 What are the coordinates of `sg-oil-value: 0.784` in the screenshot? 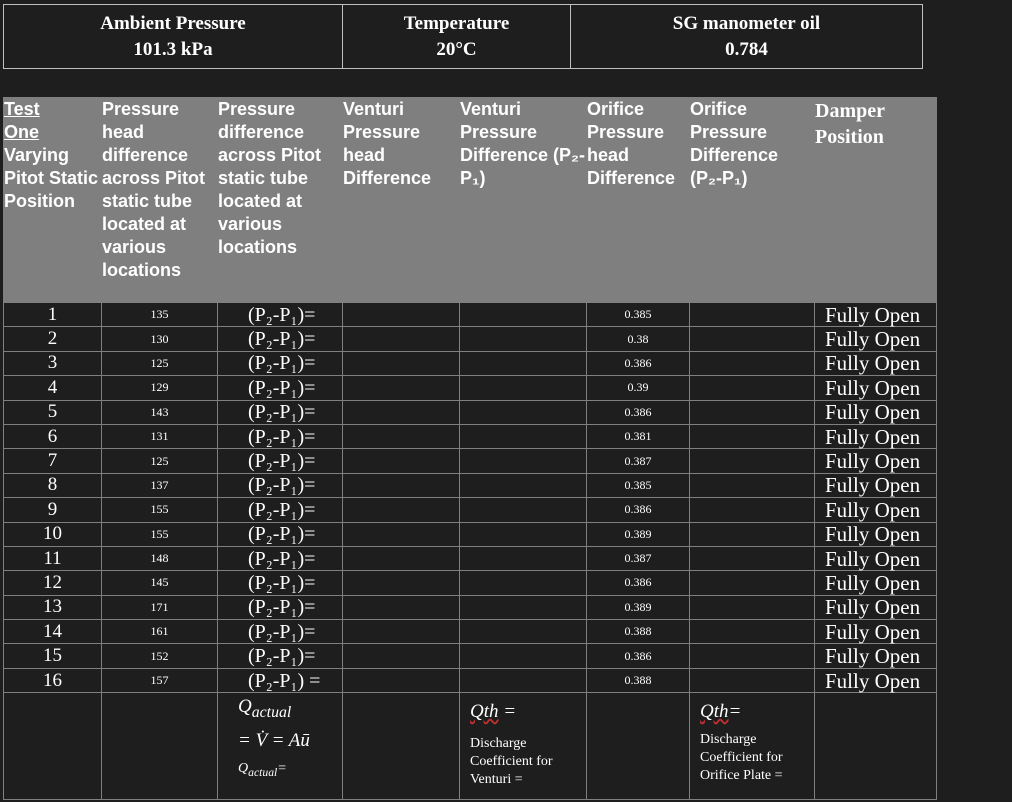 It's located at (746, 49).